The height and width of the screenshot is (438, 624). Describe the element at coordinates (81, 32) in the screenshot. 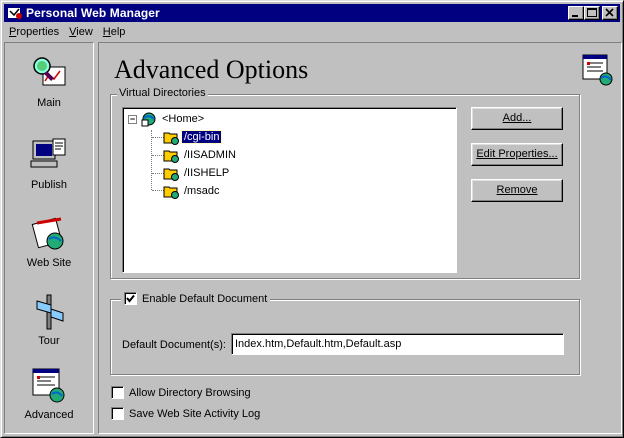

I see `menu-view: View` at that location.